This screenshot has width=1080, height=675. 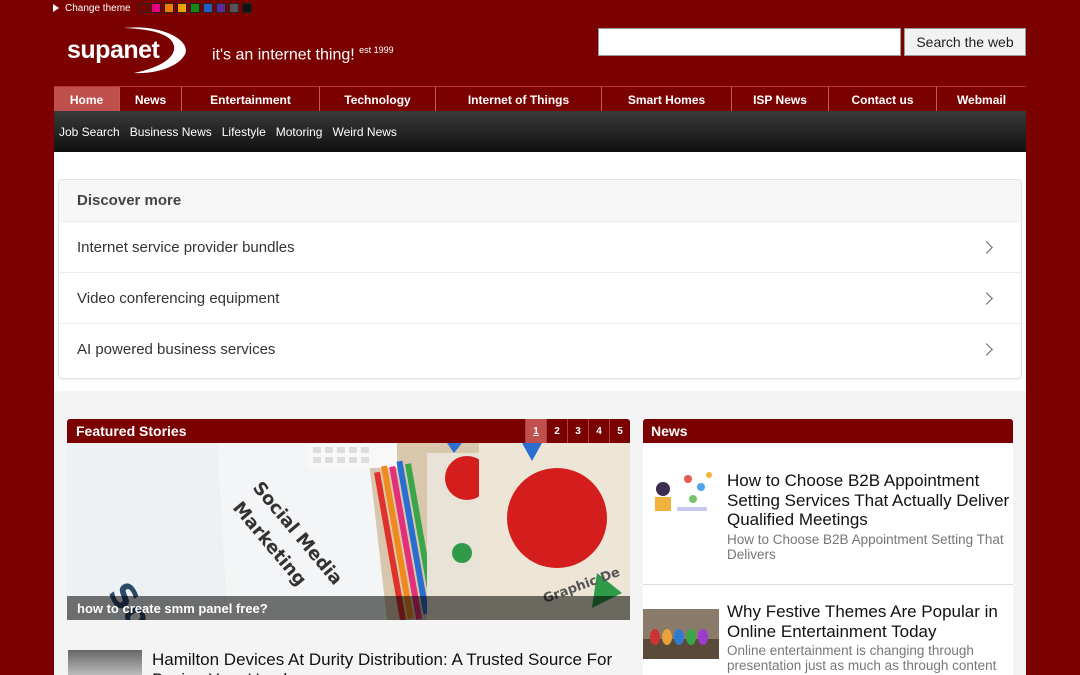 I want to click on theme-switcher: Change theme, so click(x=152, y=8).